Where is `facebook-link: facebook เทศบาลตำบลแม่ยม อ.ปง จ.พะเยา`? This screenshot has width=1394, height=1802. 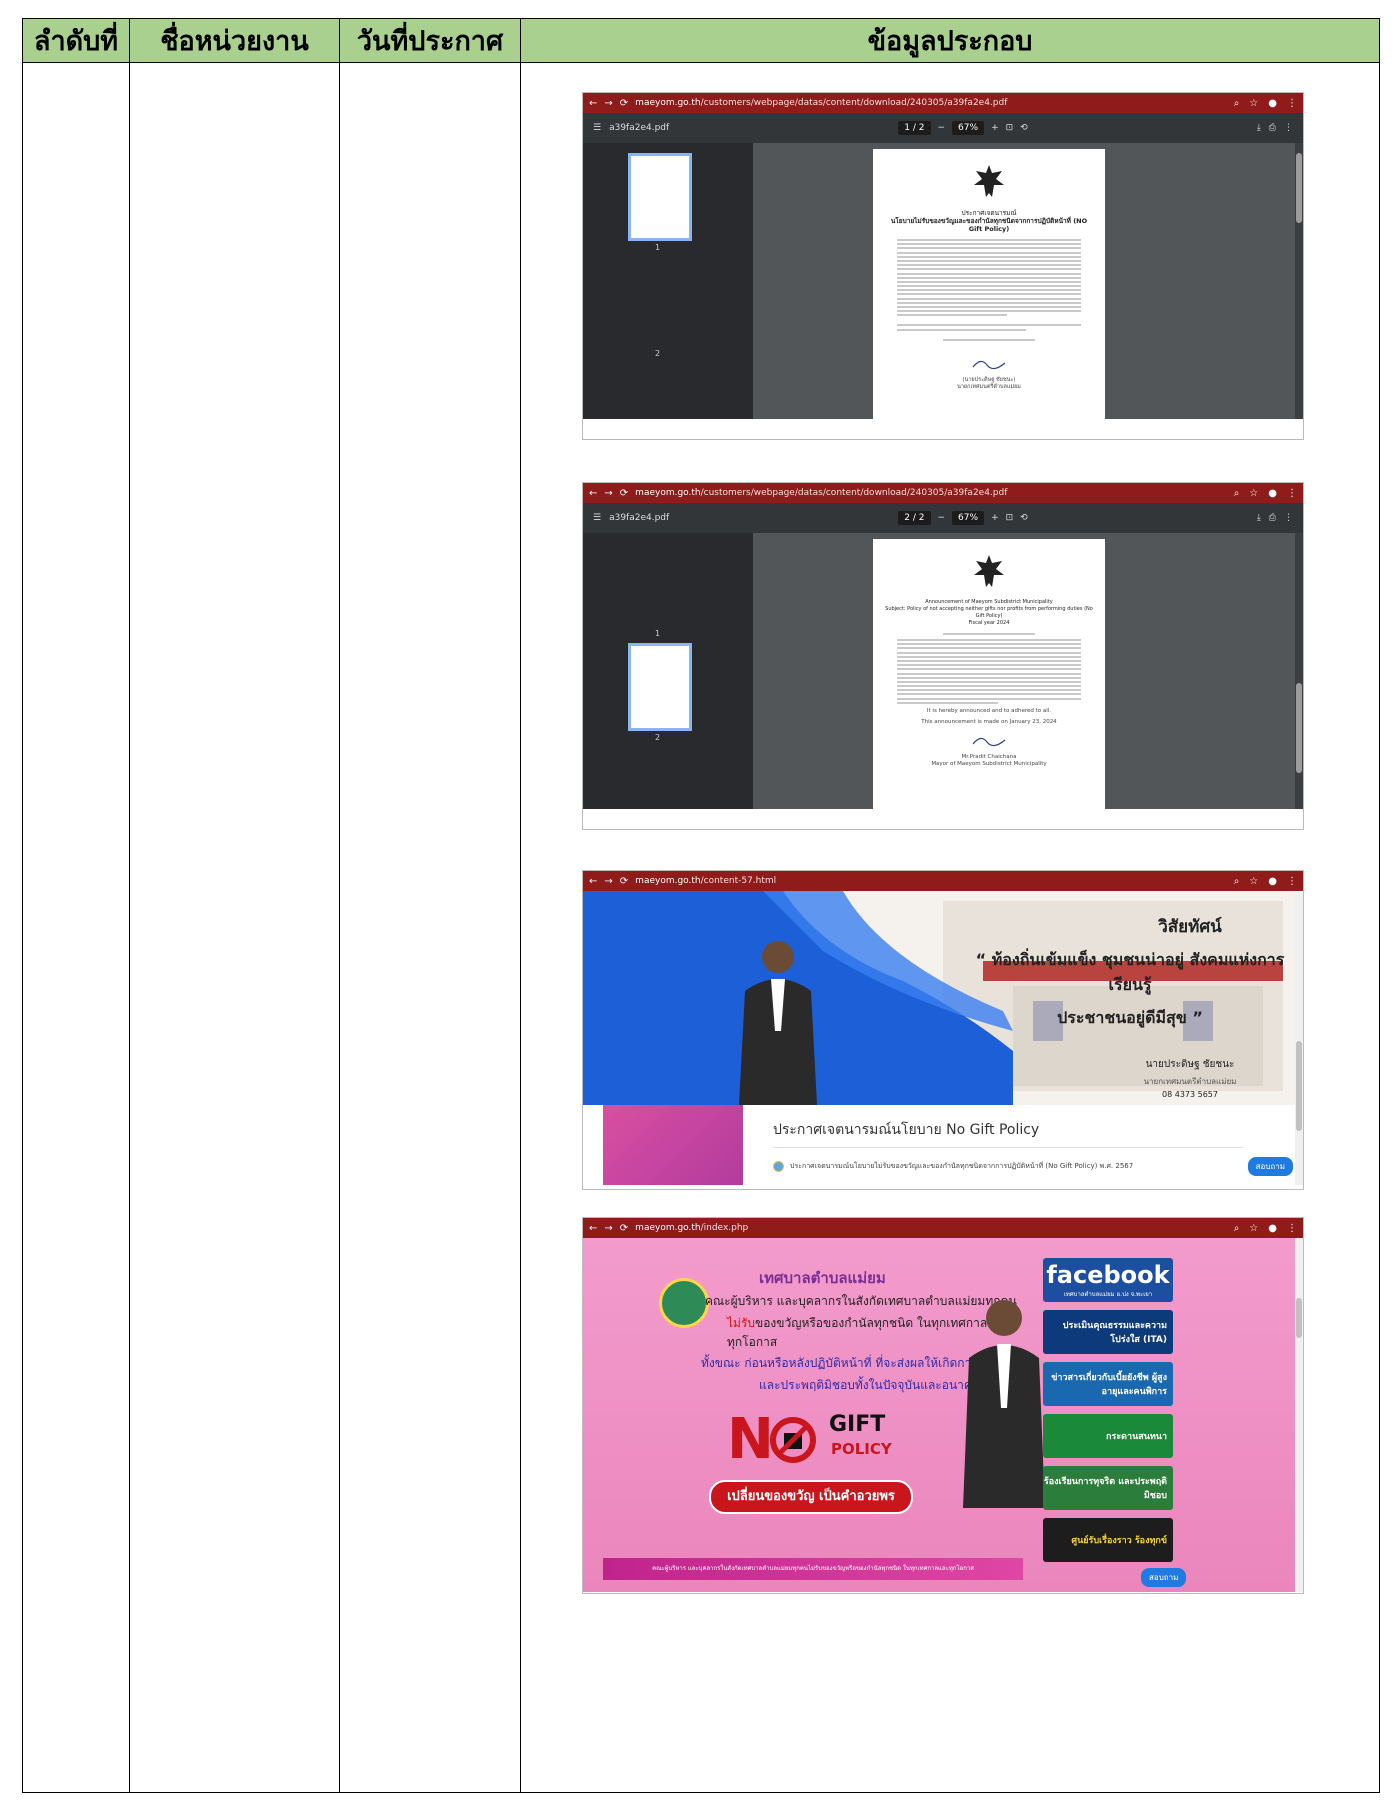 facebook-link: facebook เทศบาลตำบลแม่ยม อ.ปง จ.พะเยา is located at coordinates (1108, 1280).